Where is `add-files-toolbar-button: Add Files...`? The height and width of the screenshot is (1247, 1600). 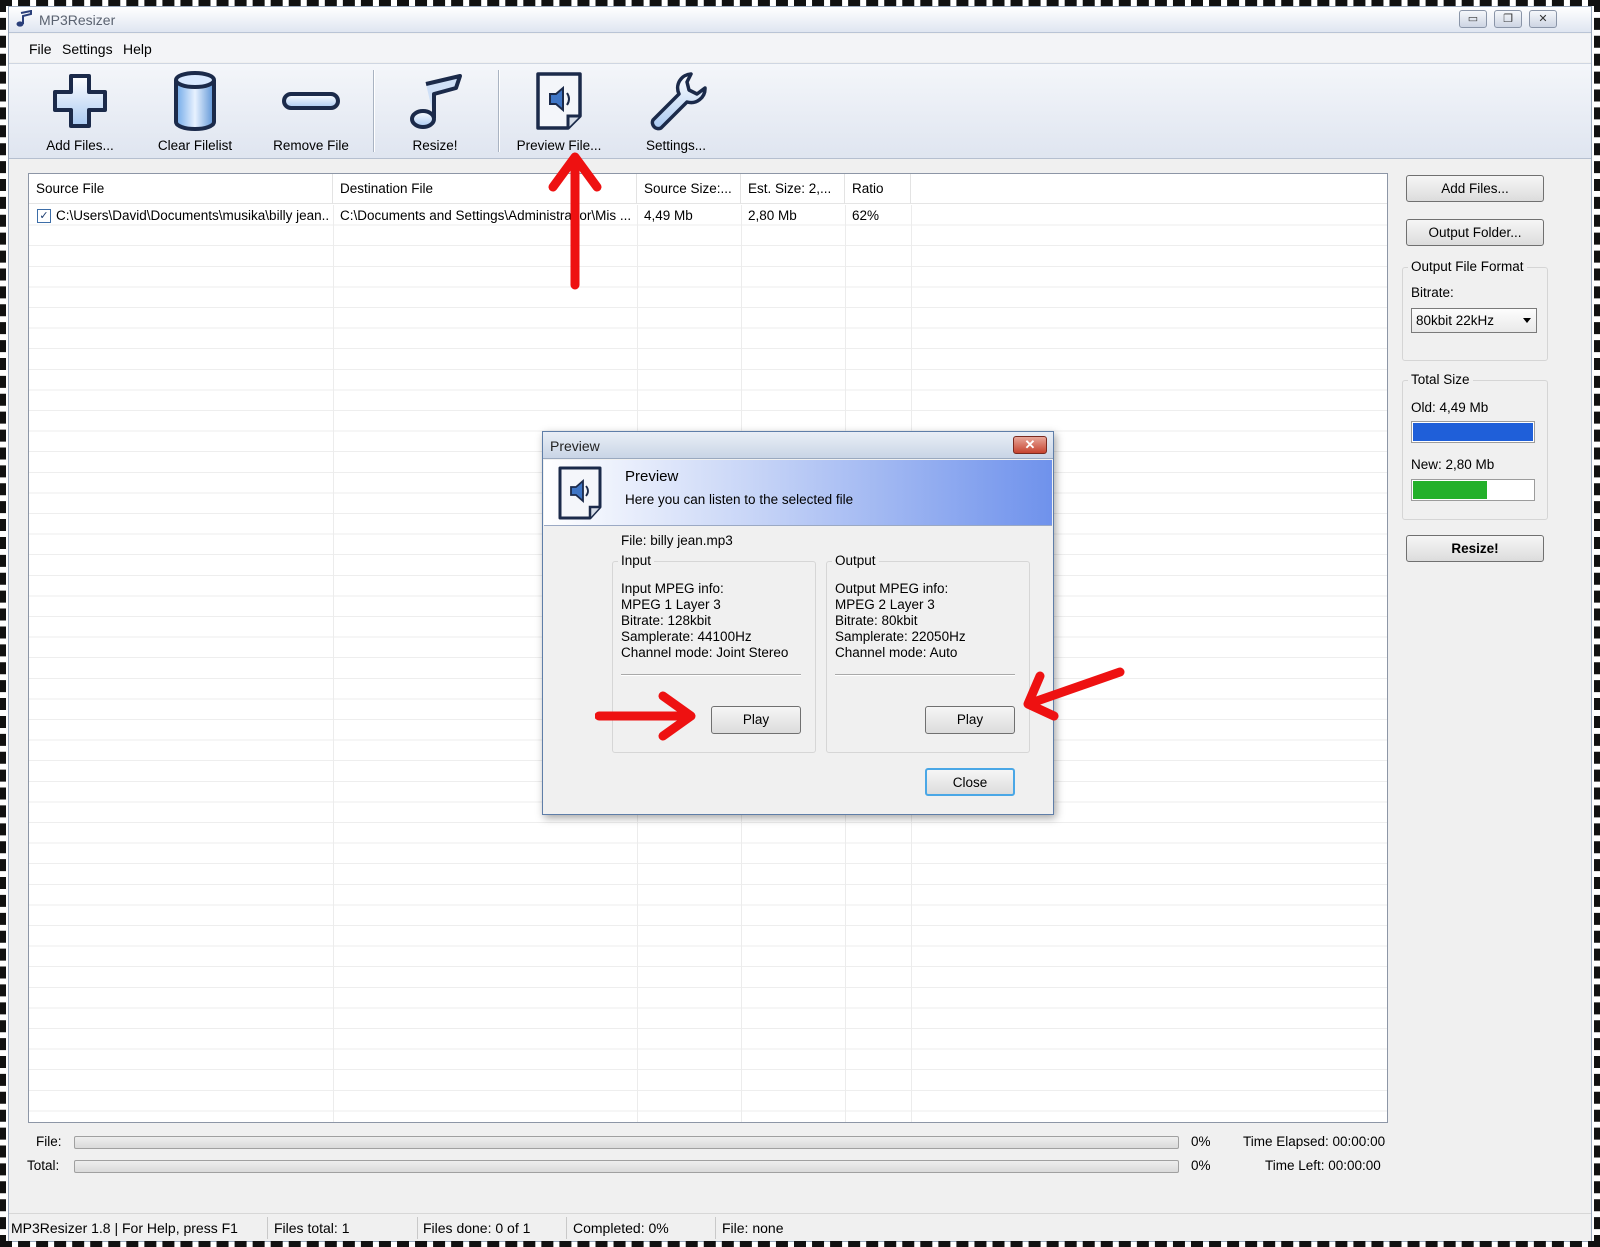 add-files-toolbar-button: Add Files... is located at coordinates (80, 112).